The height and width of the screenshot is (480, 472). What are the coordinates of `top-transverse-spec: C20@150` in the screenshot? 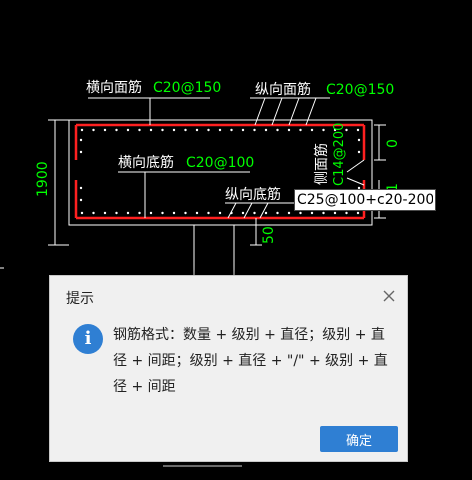 It's located at (187, 88).